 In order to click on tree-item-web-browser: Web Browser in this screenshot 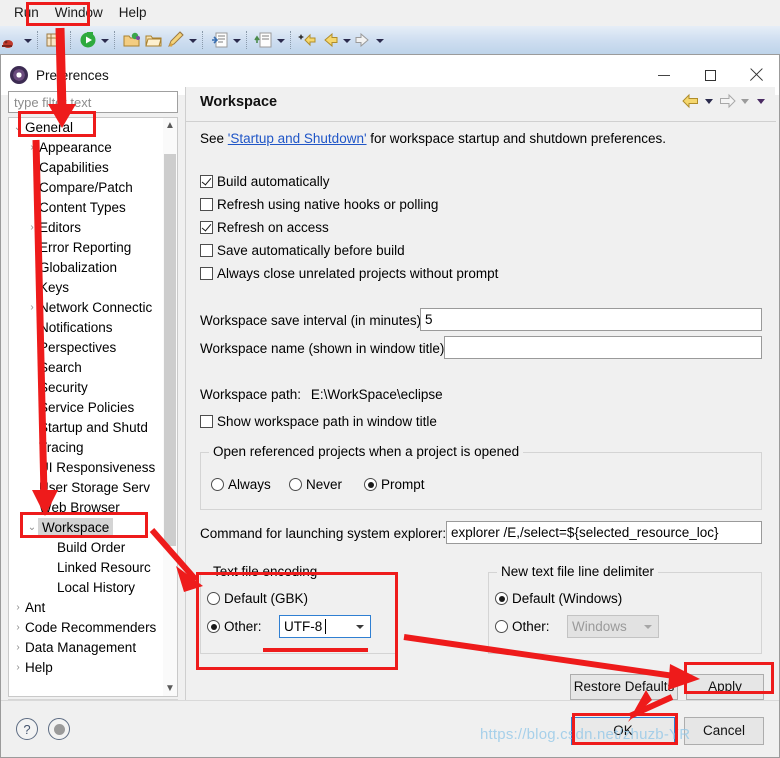, I will do `click(87, 508)`.